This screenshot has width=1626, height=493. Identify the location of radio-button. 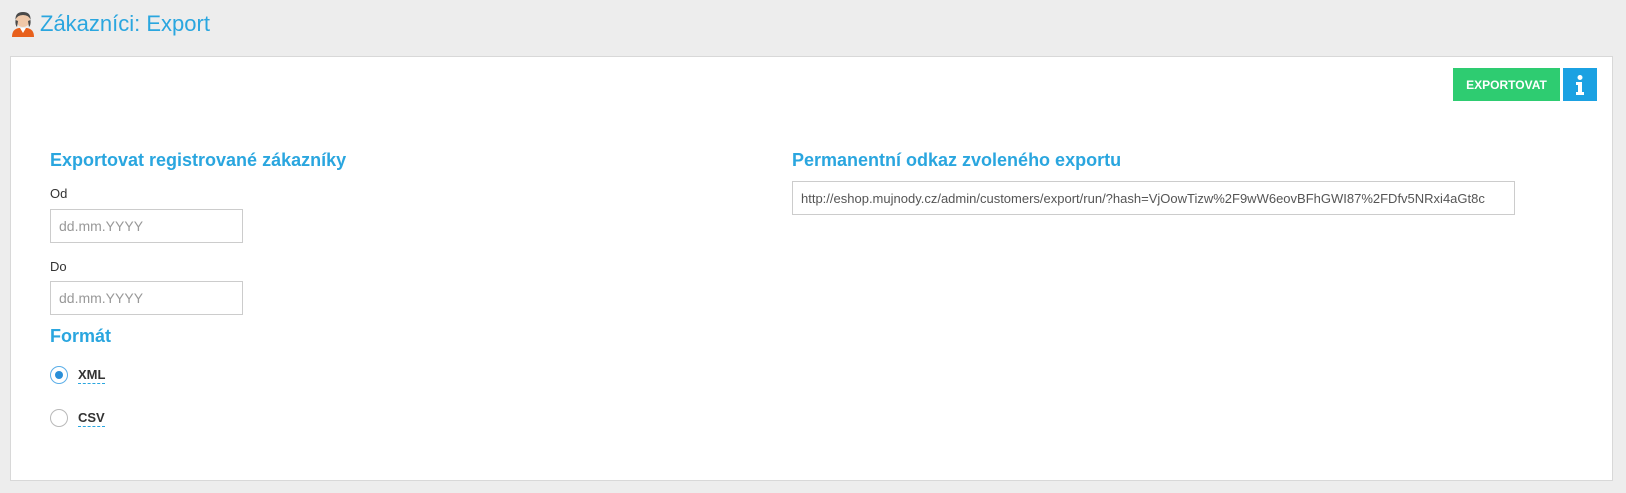
(59, 418).